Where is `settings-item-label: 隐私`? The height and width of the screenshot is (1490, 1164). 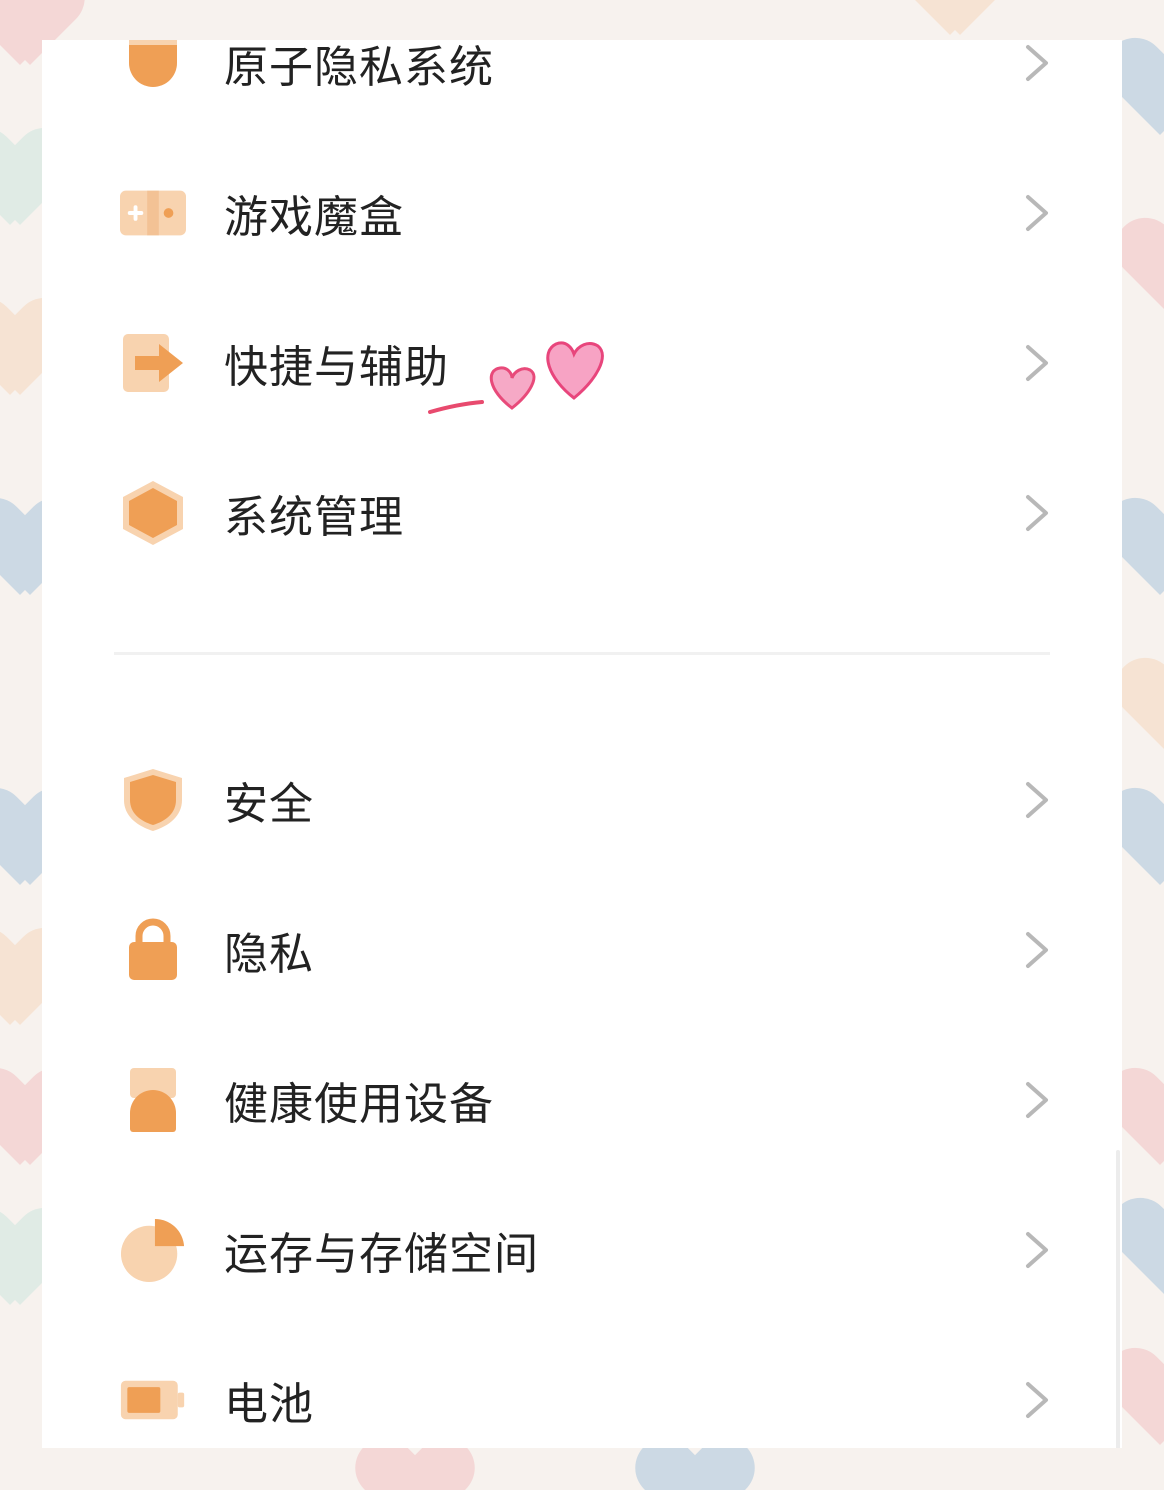 settings-item-label: 隐私 is located at coordinates (269, 954).